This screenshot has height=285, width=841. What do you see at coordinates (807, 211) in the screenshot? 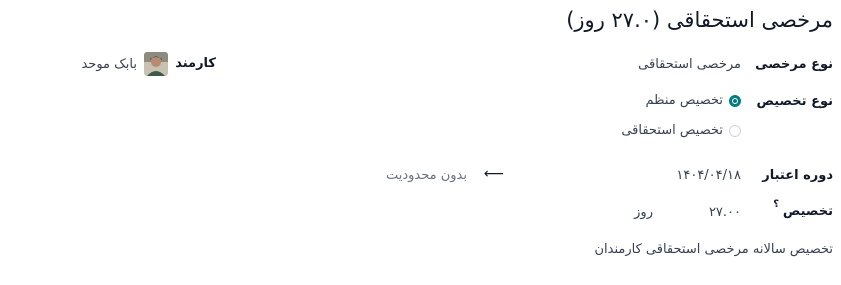
I see `allocation-label: تخصیص` at bounding box center [807, 211].